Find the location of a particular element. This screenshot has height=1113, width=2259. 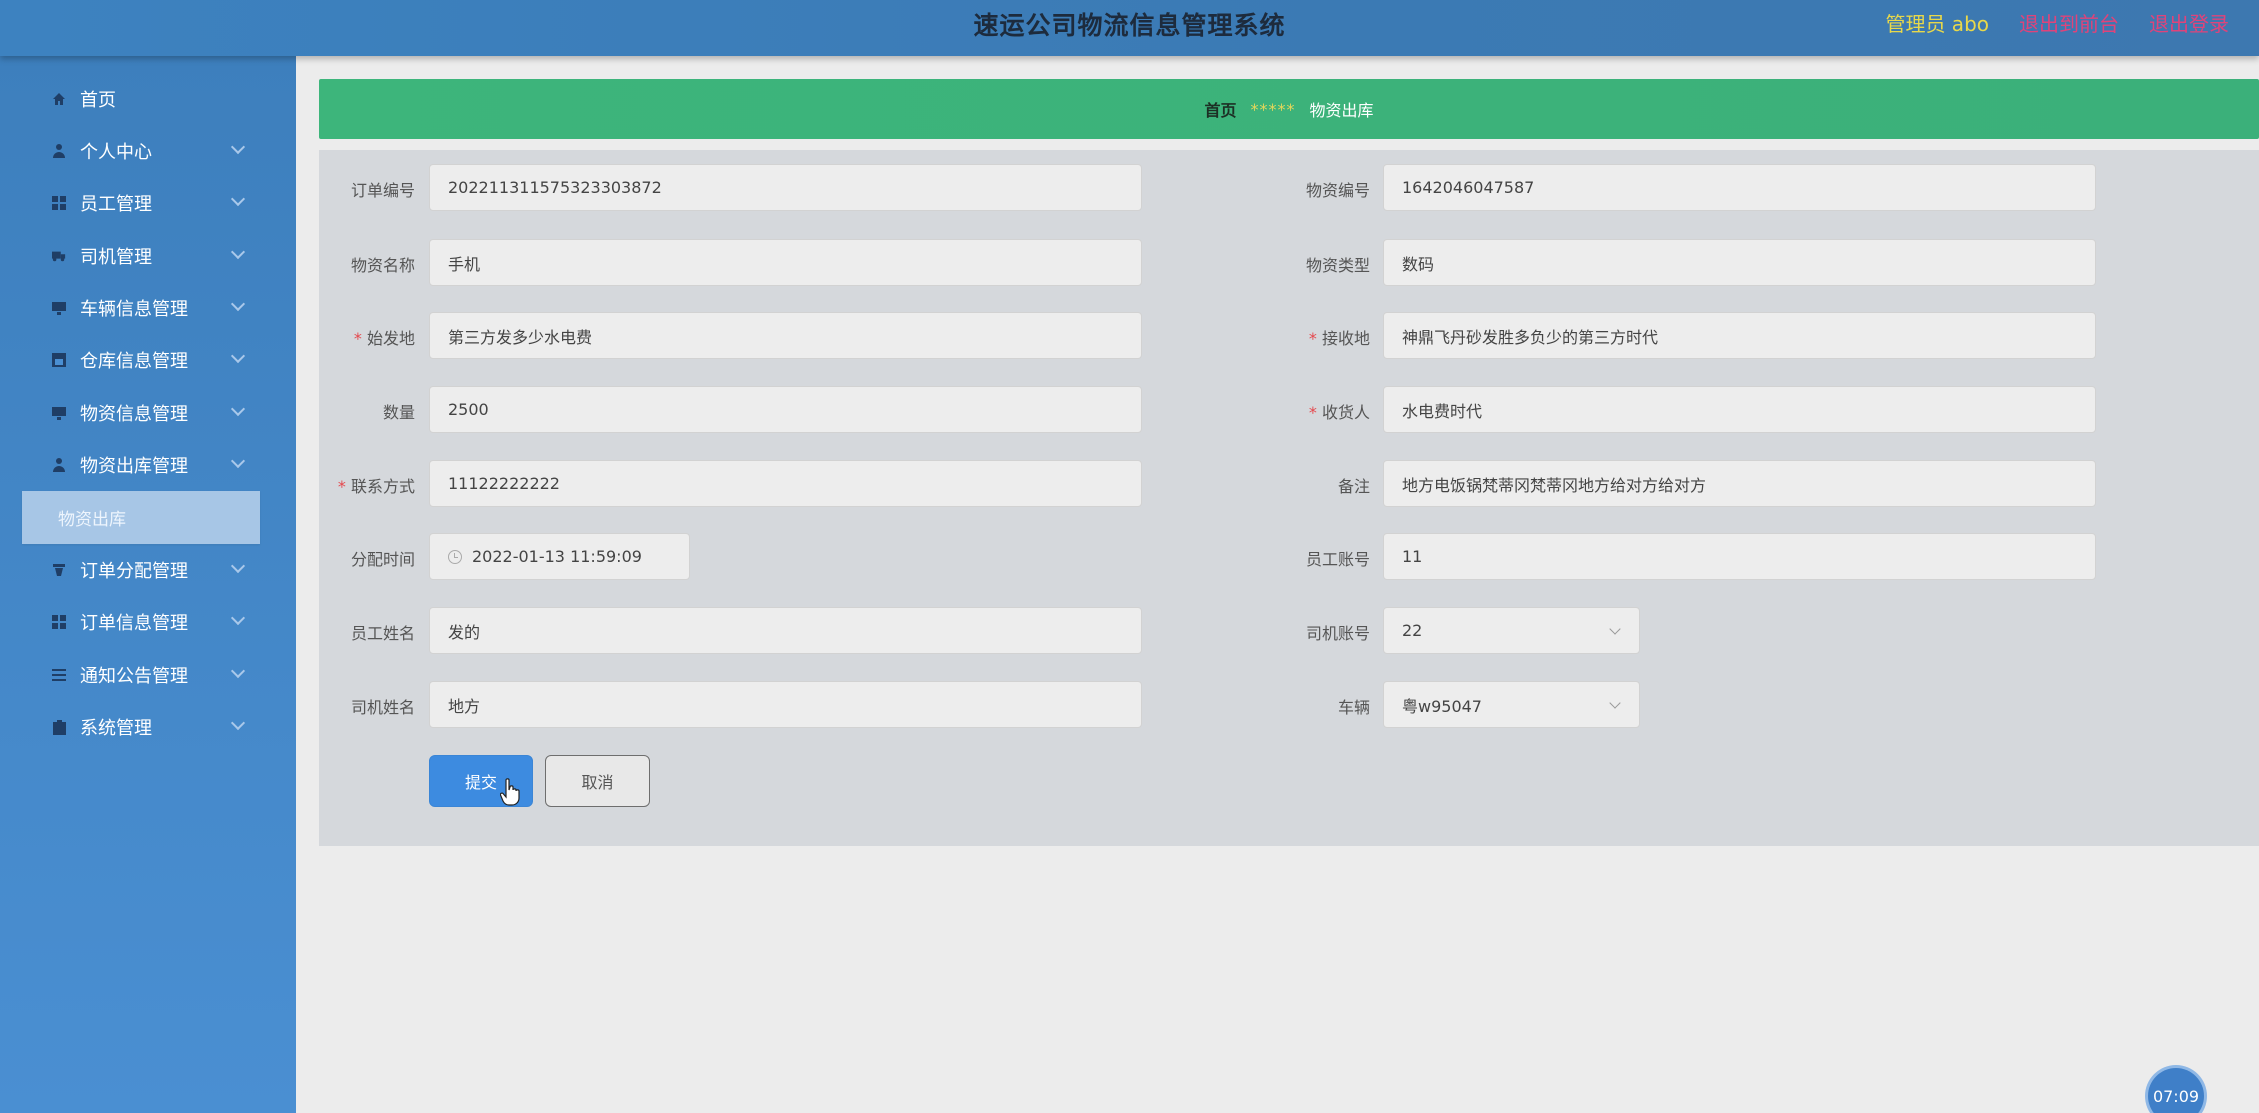

vehicle-value: 粤w95047 is located at coordinates (1442, 706).